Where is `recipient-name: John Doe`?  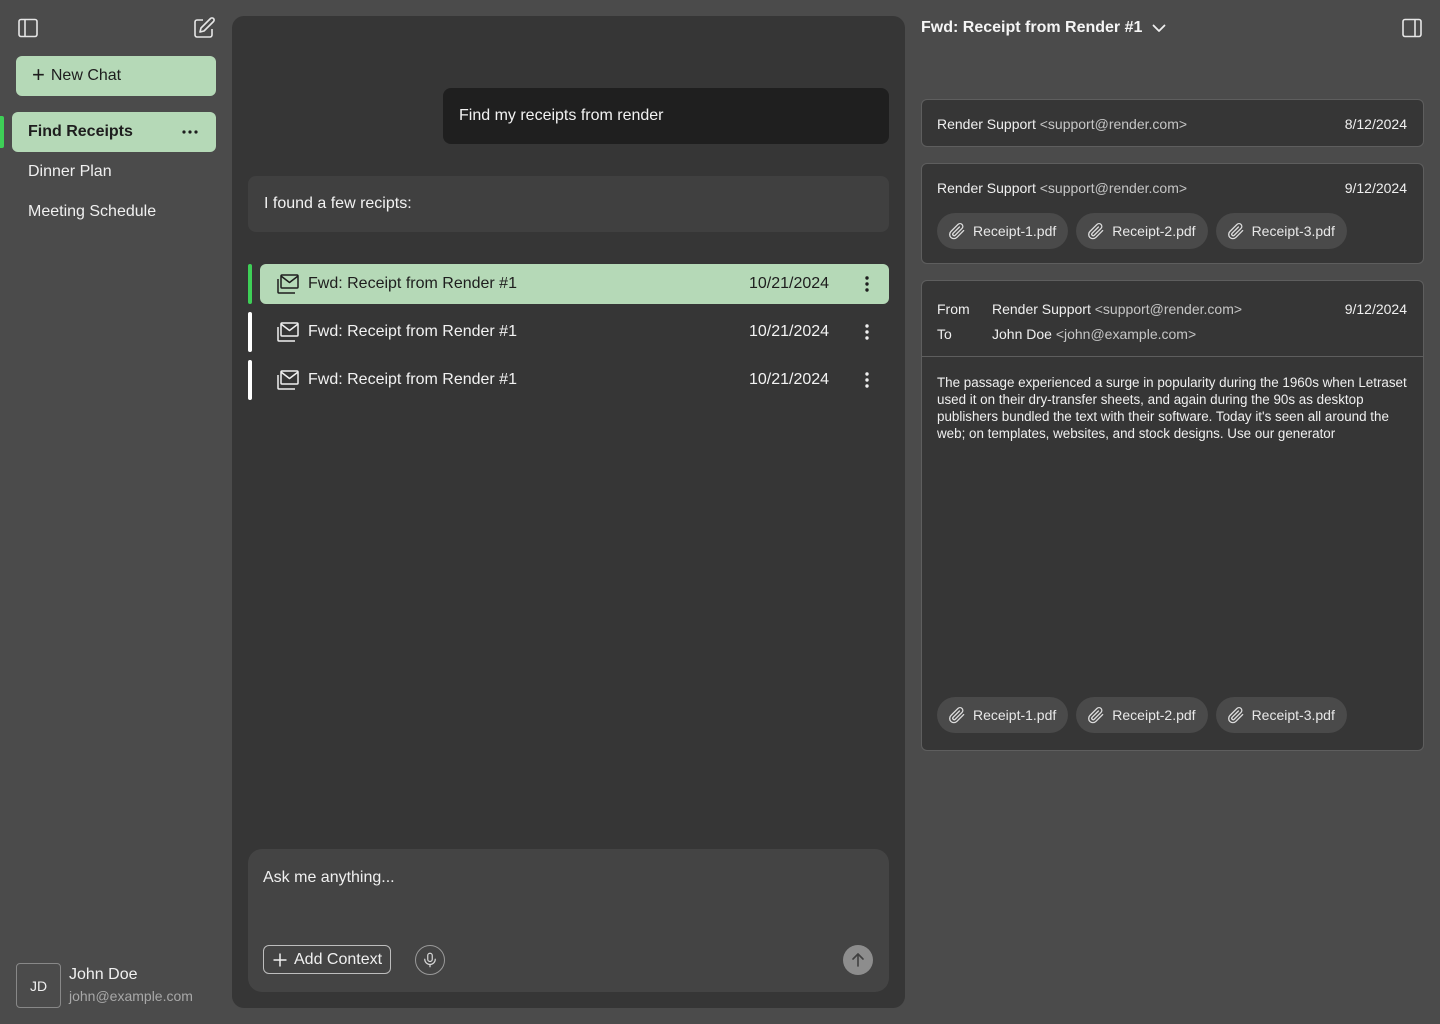
recipient-name: John Doe is located at coordinates (1022, 334).